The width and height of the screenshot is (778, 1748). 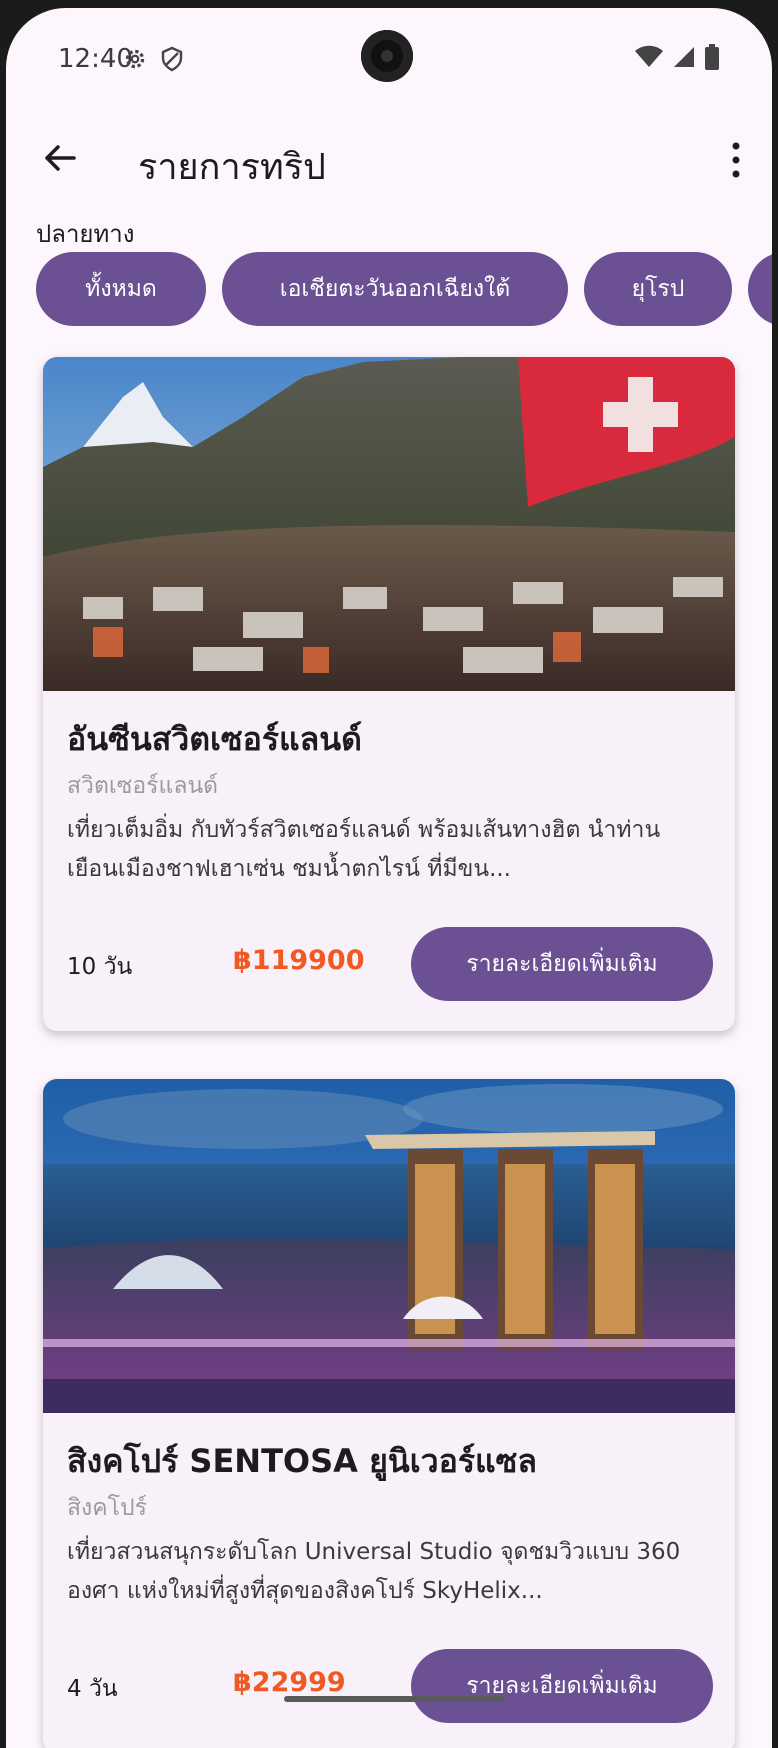 I want to click on trip-price: ฿22999, so click(x=289, y=1682).